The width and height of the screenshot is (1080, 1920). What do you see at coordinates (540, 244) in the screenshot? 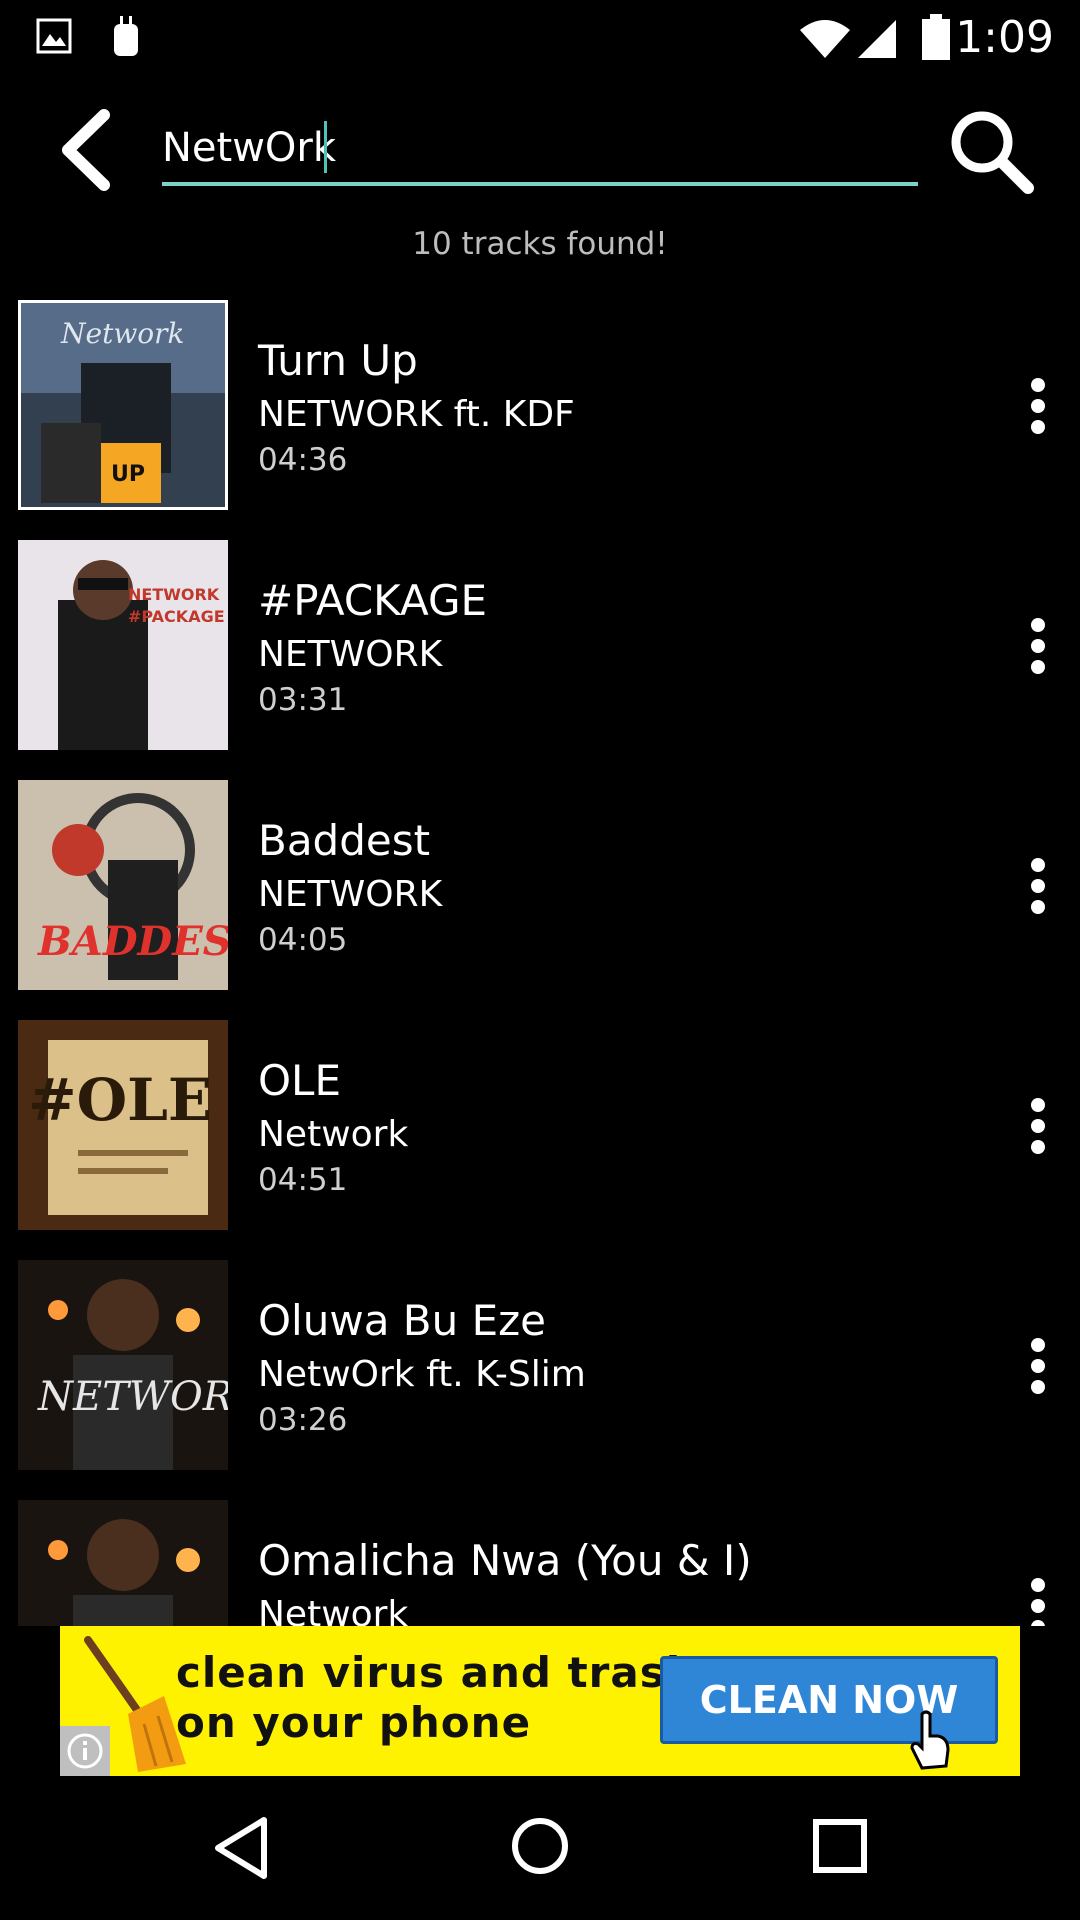
I see `result-count: 10 tracks found!` at bounding box center [540, 244].